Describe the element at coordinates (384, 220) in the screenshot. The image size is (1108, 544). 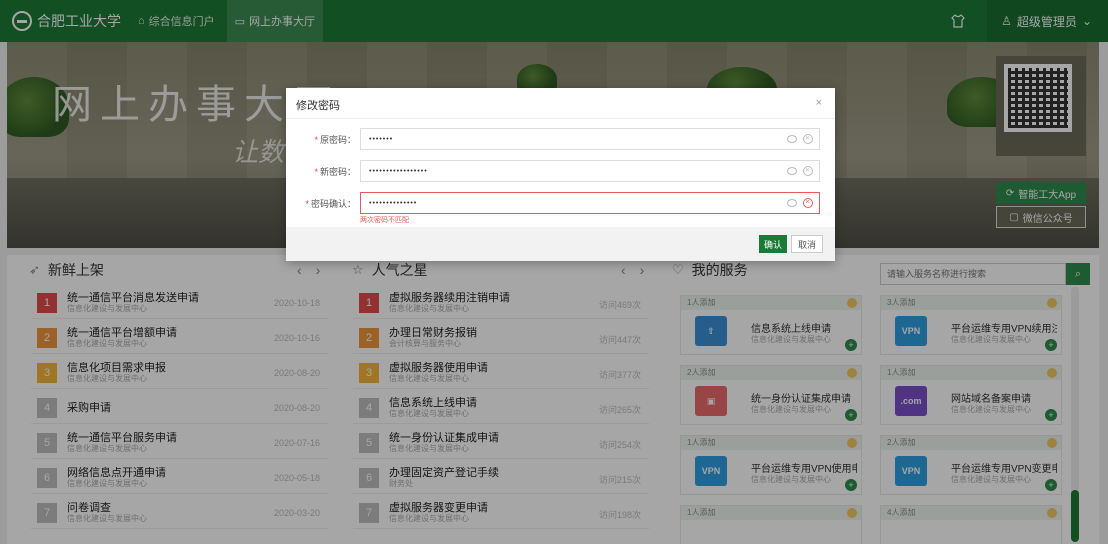
I see `password-mismatch-error: 两次密码不匹配` at that location.